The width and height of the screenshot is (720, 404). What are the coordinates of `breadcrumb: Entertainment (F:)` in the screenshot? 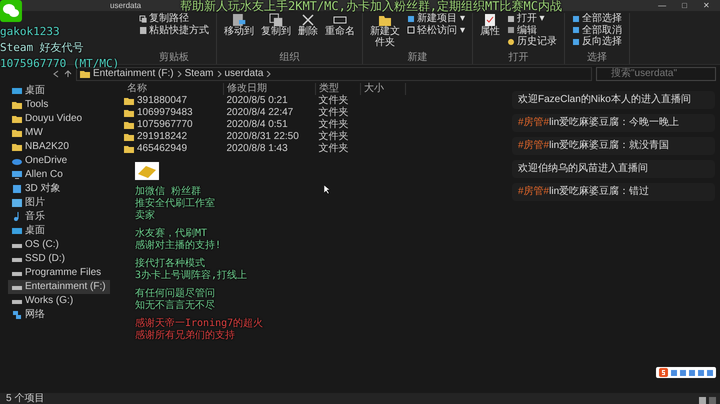 It's located at (133, 74).